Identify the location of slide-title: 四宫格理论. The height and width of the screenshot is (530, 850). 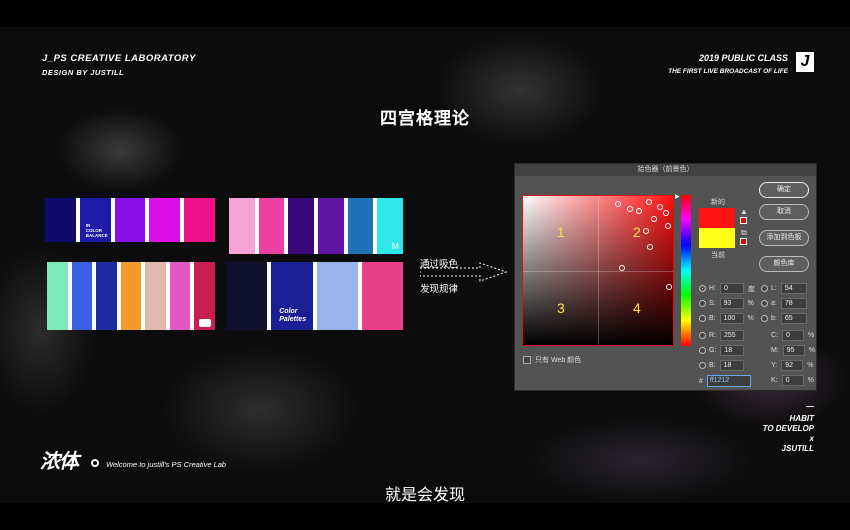
(425, 118).